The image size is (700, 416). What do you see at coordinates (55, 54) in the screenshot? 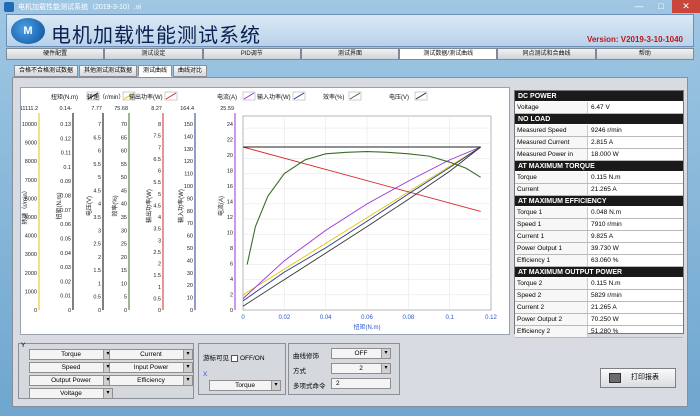
I see `tab-hardware-config: 硬件配置` at bounding box center [55, 54].